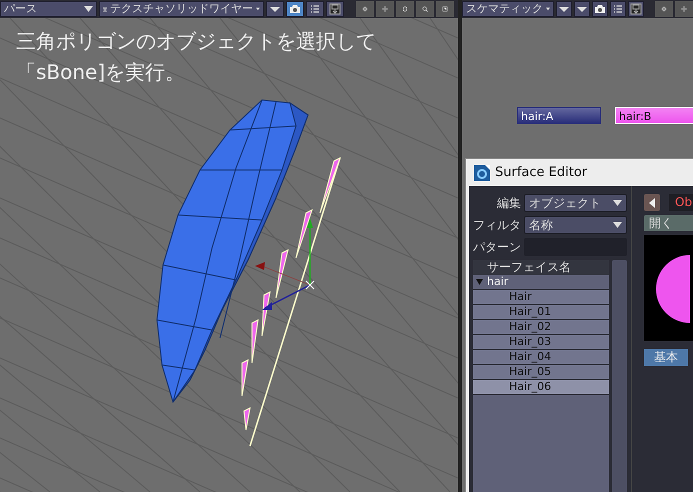 The image size is (693, 492). Describe the element at coordinates (541, 297) in the screenshot. I see `list-item: Hair` at that location.